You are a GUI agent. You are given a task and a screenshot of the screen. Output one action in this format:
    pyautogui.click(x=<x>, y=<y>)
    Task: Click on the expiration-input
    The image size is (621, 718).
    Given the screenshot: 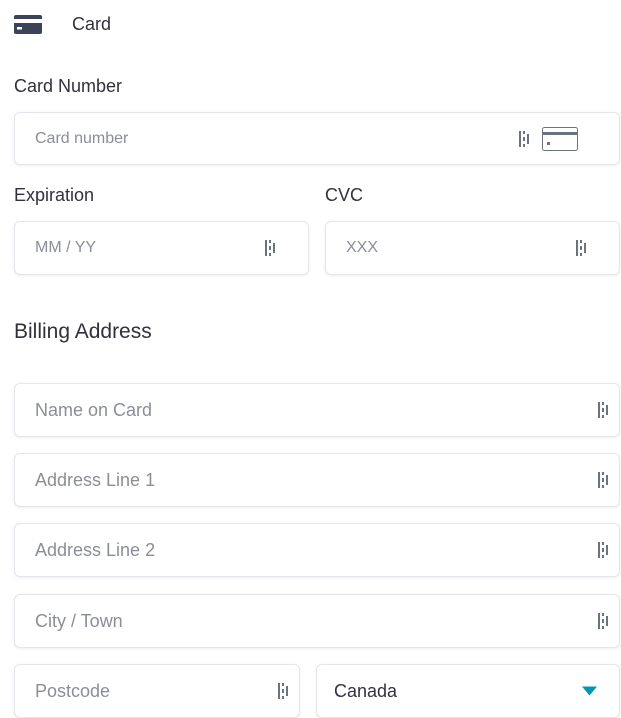 What is the action you would take?
    pyautogui.click(x=141, y=248)
    